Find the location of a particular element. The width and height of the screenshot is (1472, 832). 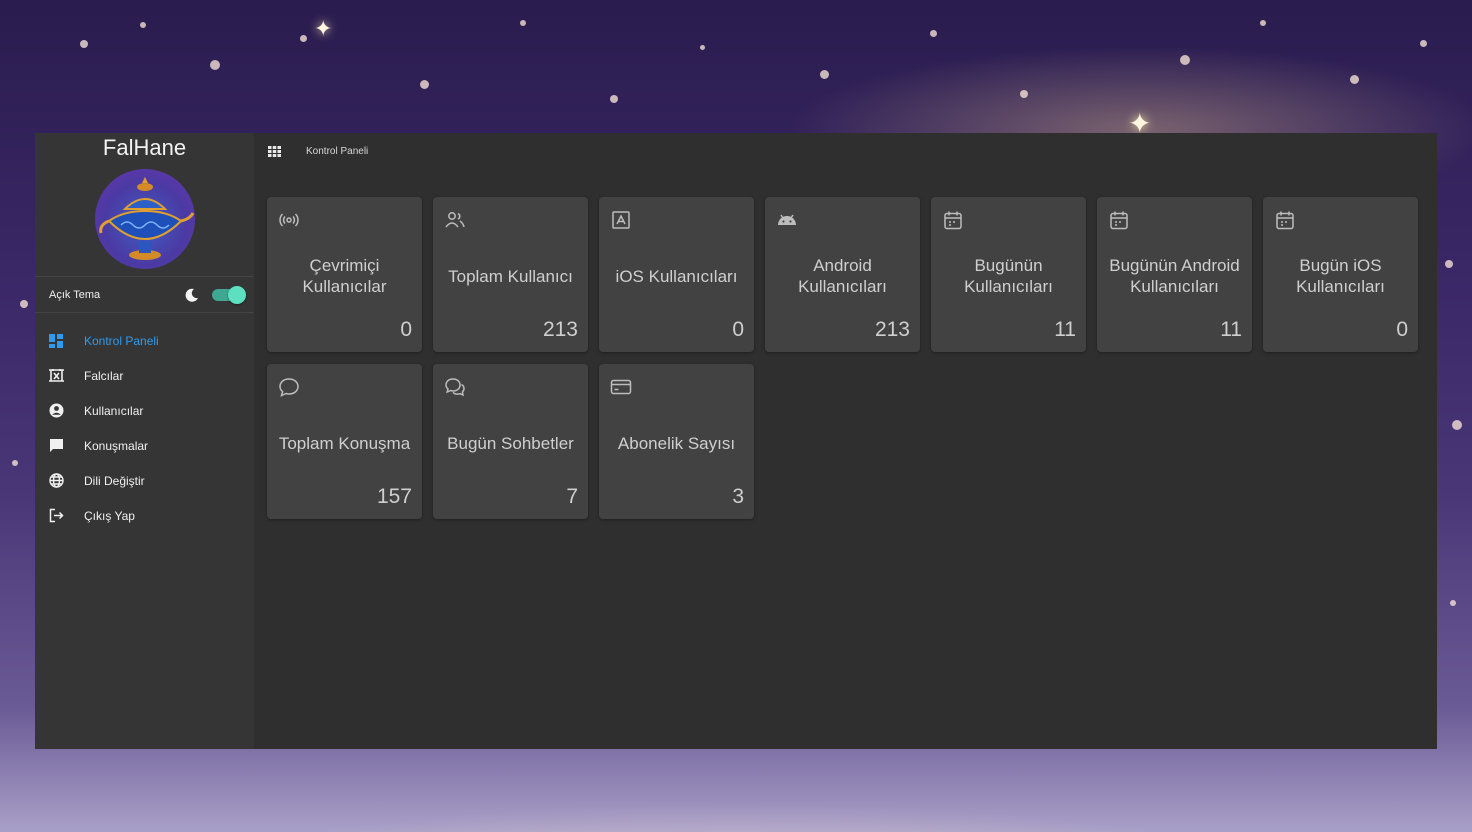

stat-card-today-users: Bugünün Kullanıcıları 11 is located at coordinates (1008, 274).